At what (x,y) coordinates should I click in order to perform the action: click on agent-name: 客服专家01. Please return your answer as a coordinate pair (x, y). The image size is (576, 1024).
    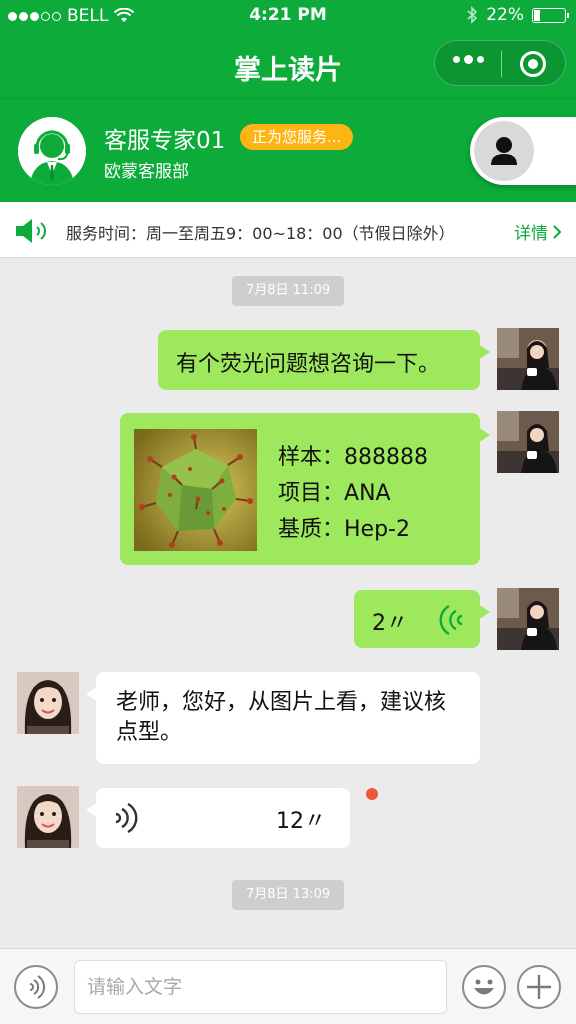
    Looking at the image, I should click on (165, 141).